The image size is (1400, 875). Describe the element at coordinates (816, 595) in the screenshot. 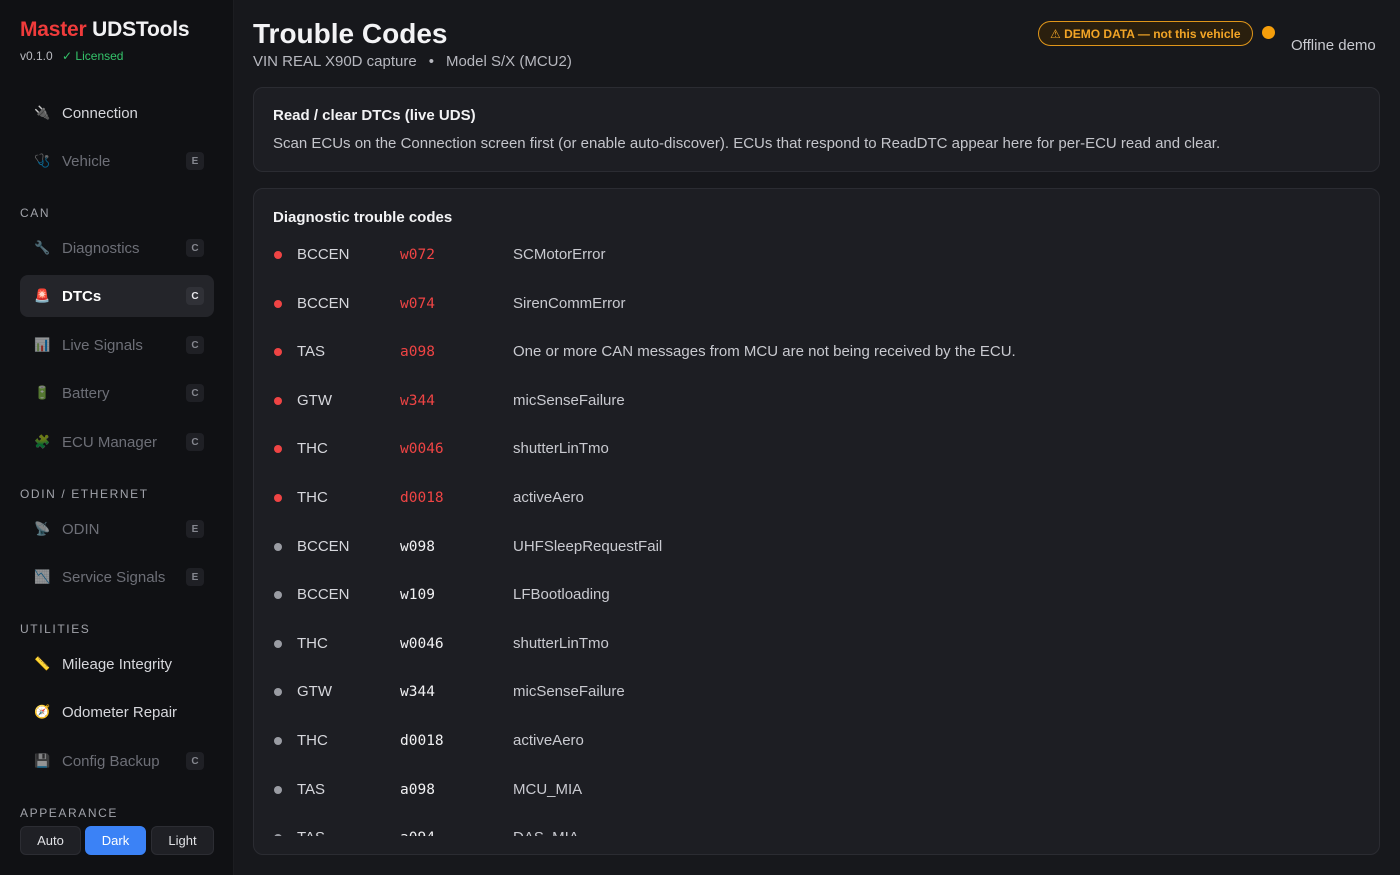

I see `dtc-row: BCCEN w109 LFBootloading` at that location.